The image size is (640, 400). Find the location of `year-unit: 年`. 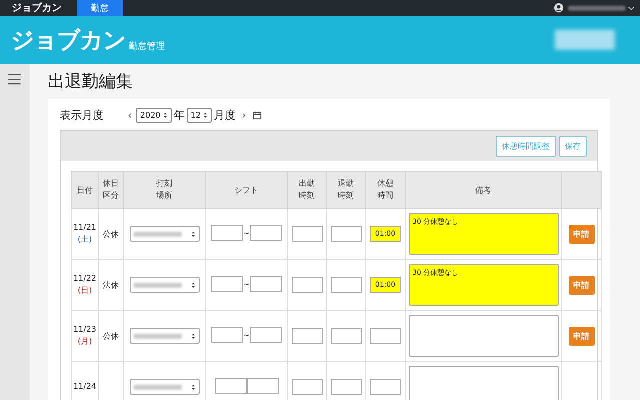

year-unit: 年 is located at coordinates (179, 115).